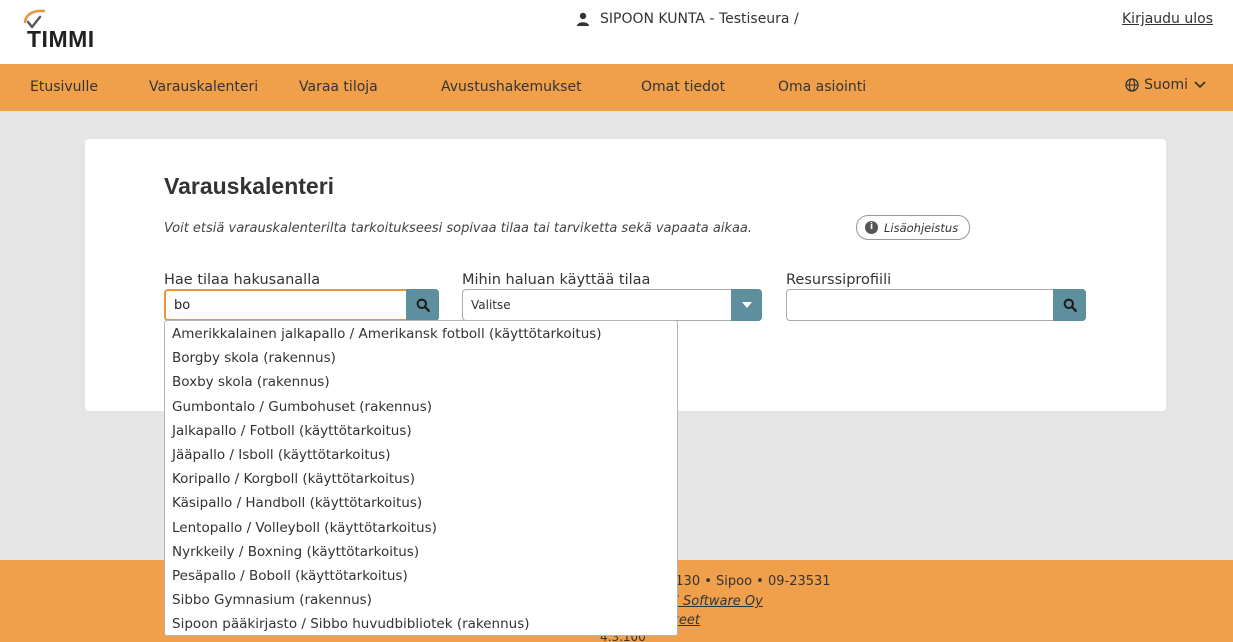 The image size is (1233, 642). I want to click on profile-search-button, so click(1069, 305).